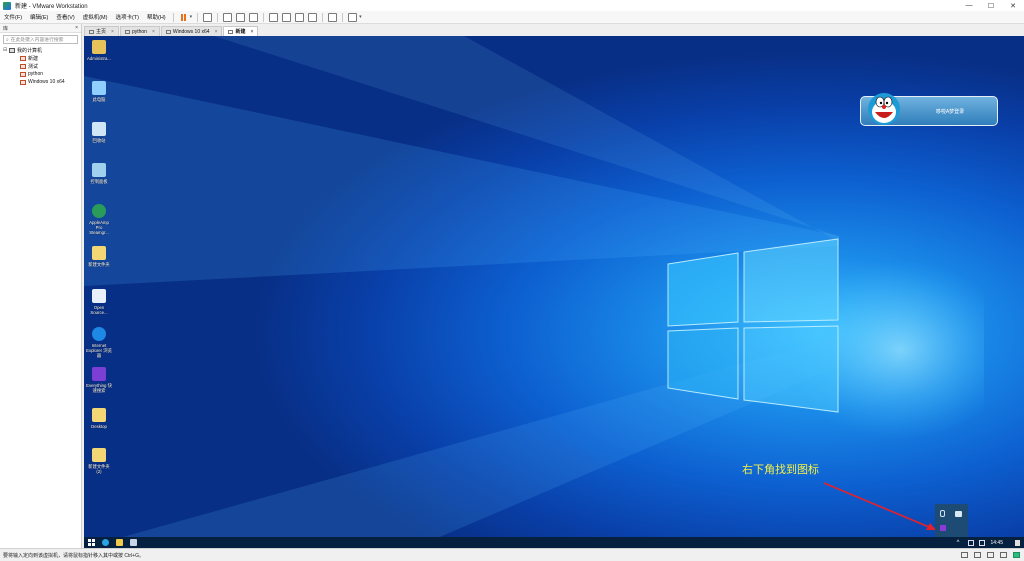 This screenshot has width=1024, height=561. What do you see at coordinates (99, 170) in the screenshot?
I see `control-panel-icon` at bounding box center [99, 170].